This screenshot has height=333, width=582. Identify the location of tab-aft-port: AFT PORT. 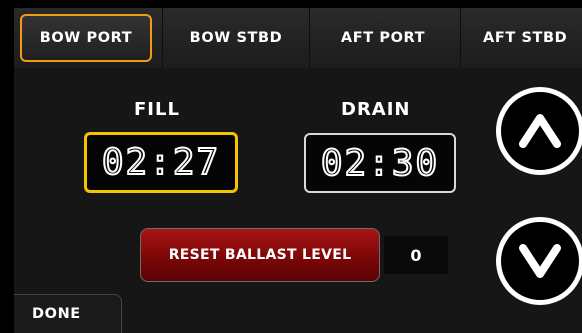
(383, 38).